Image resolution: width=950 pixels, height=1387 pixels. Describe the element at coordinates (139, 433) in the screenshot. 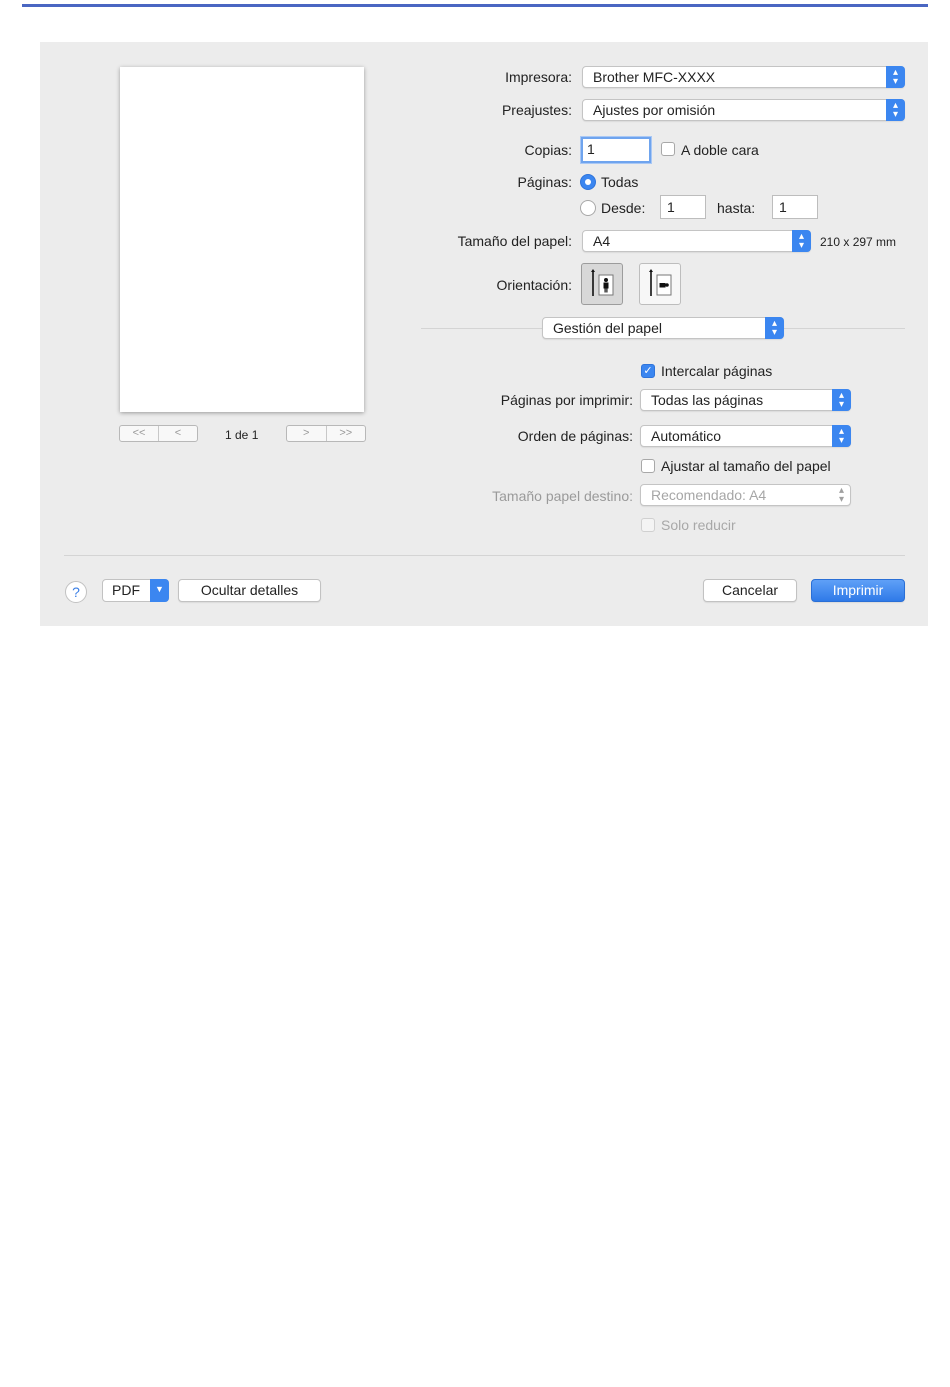

I see `first-page-button: <<` at that location.